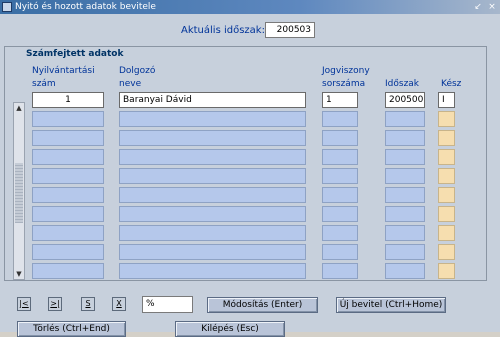 The image size is (500, 337). What do you see at coordinates (451, 84) in the screenshot?
I see `column-header-kesz: Kész` at bounding box center [451, 84].